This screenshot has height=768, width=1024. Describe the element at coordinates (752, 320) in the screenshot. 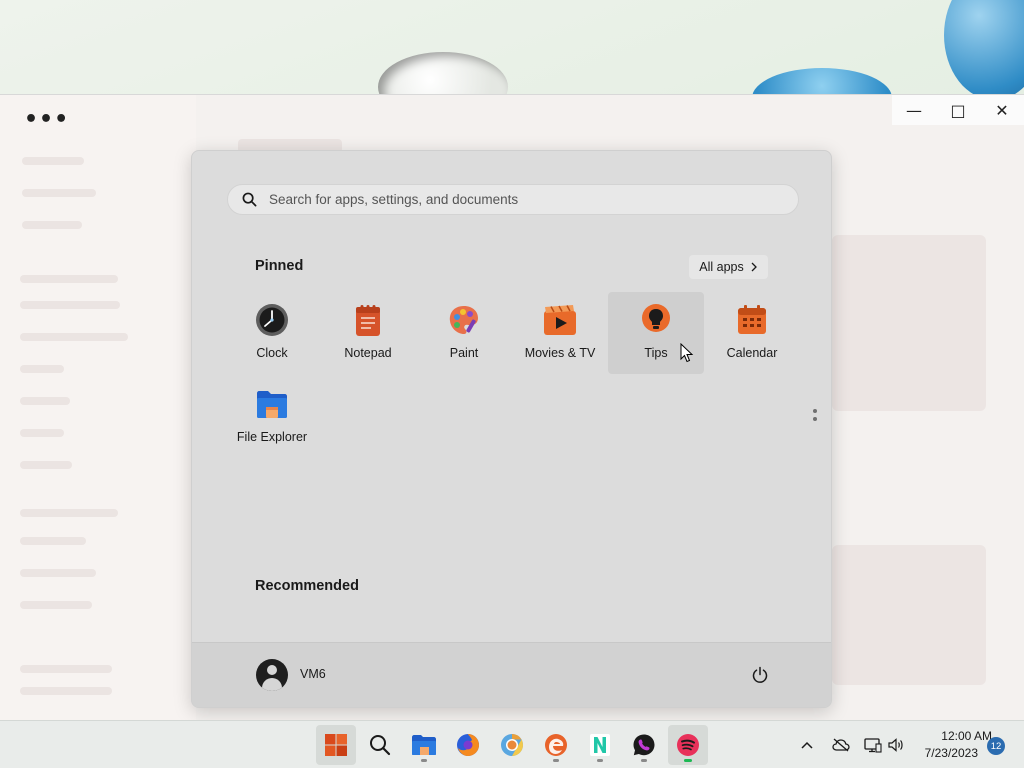

I see `calendar-icon` at that location.